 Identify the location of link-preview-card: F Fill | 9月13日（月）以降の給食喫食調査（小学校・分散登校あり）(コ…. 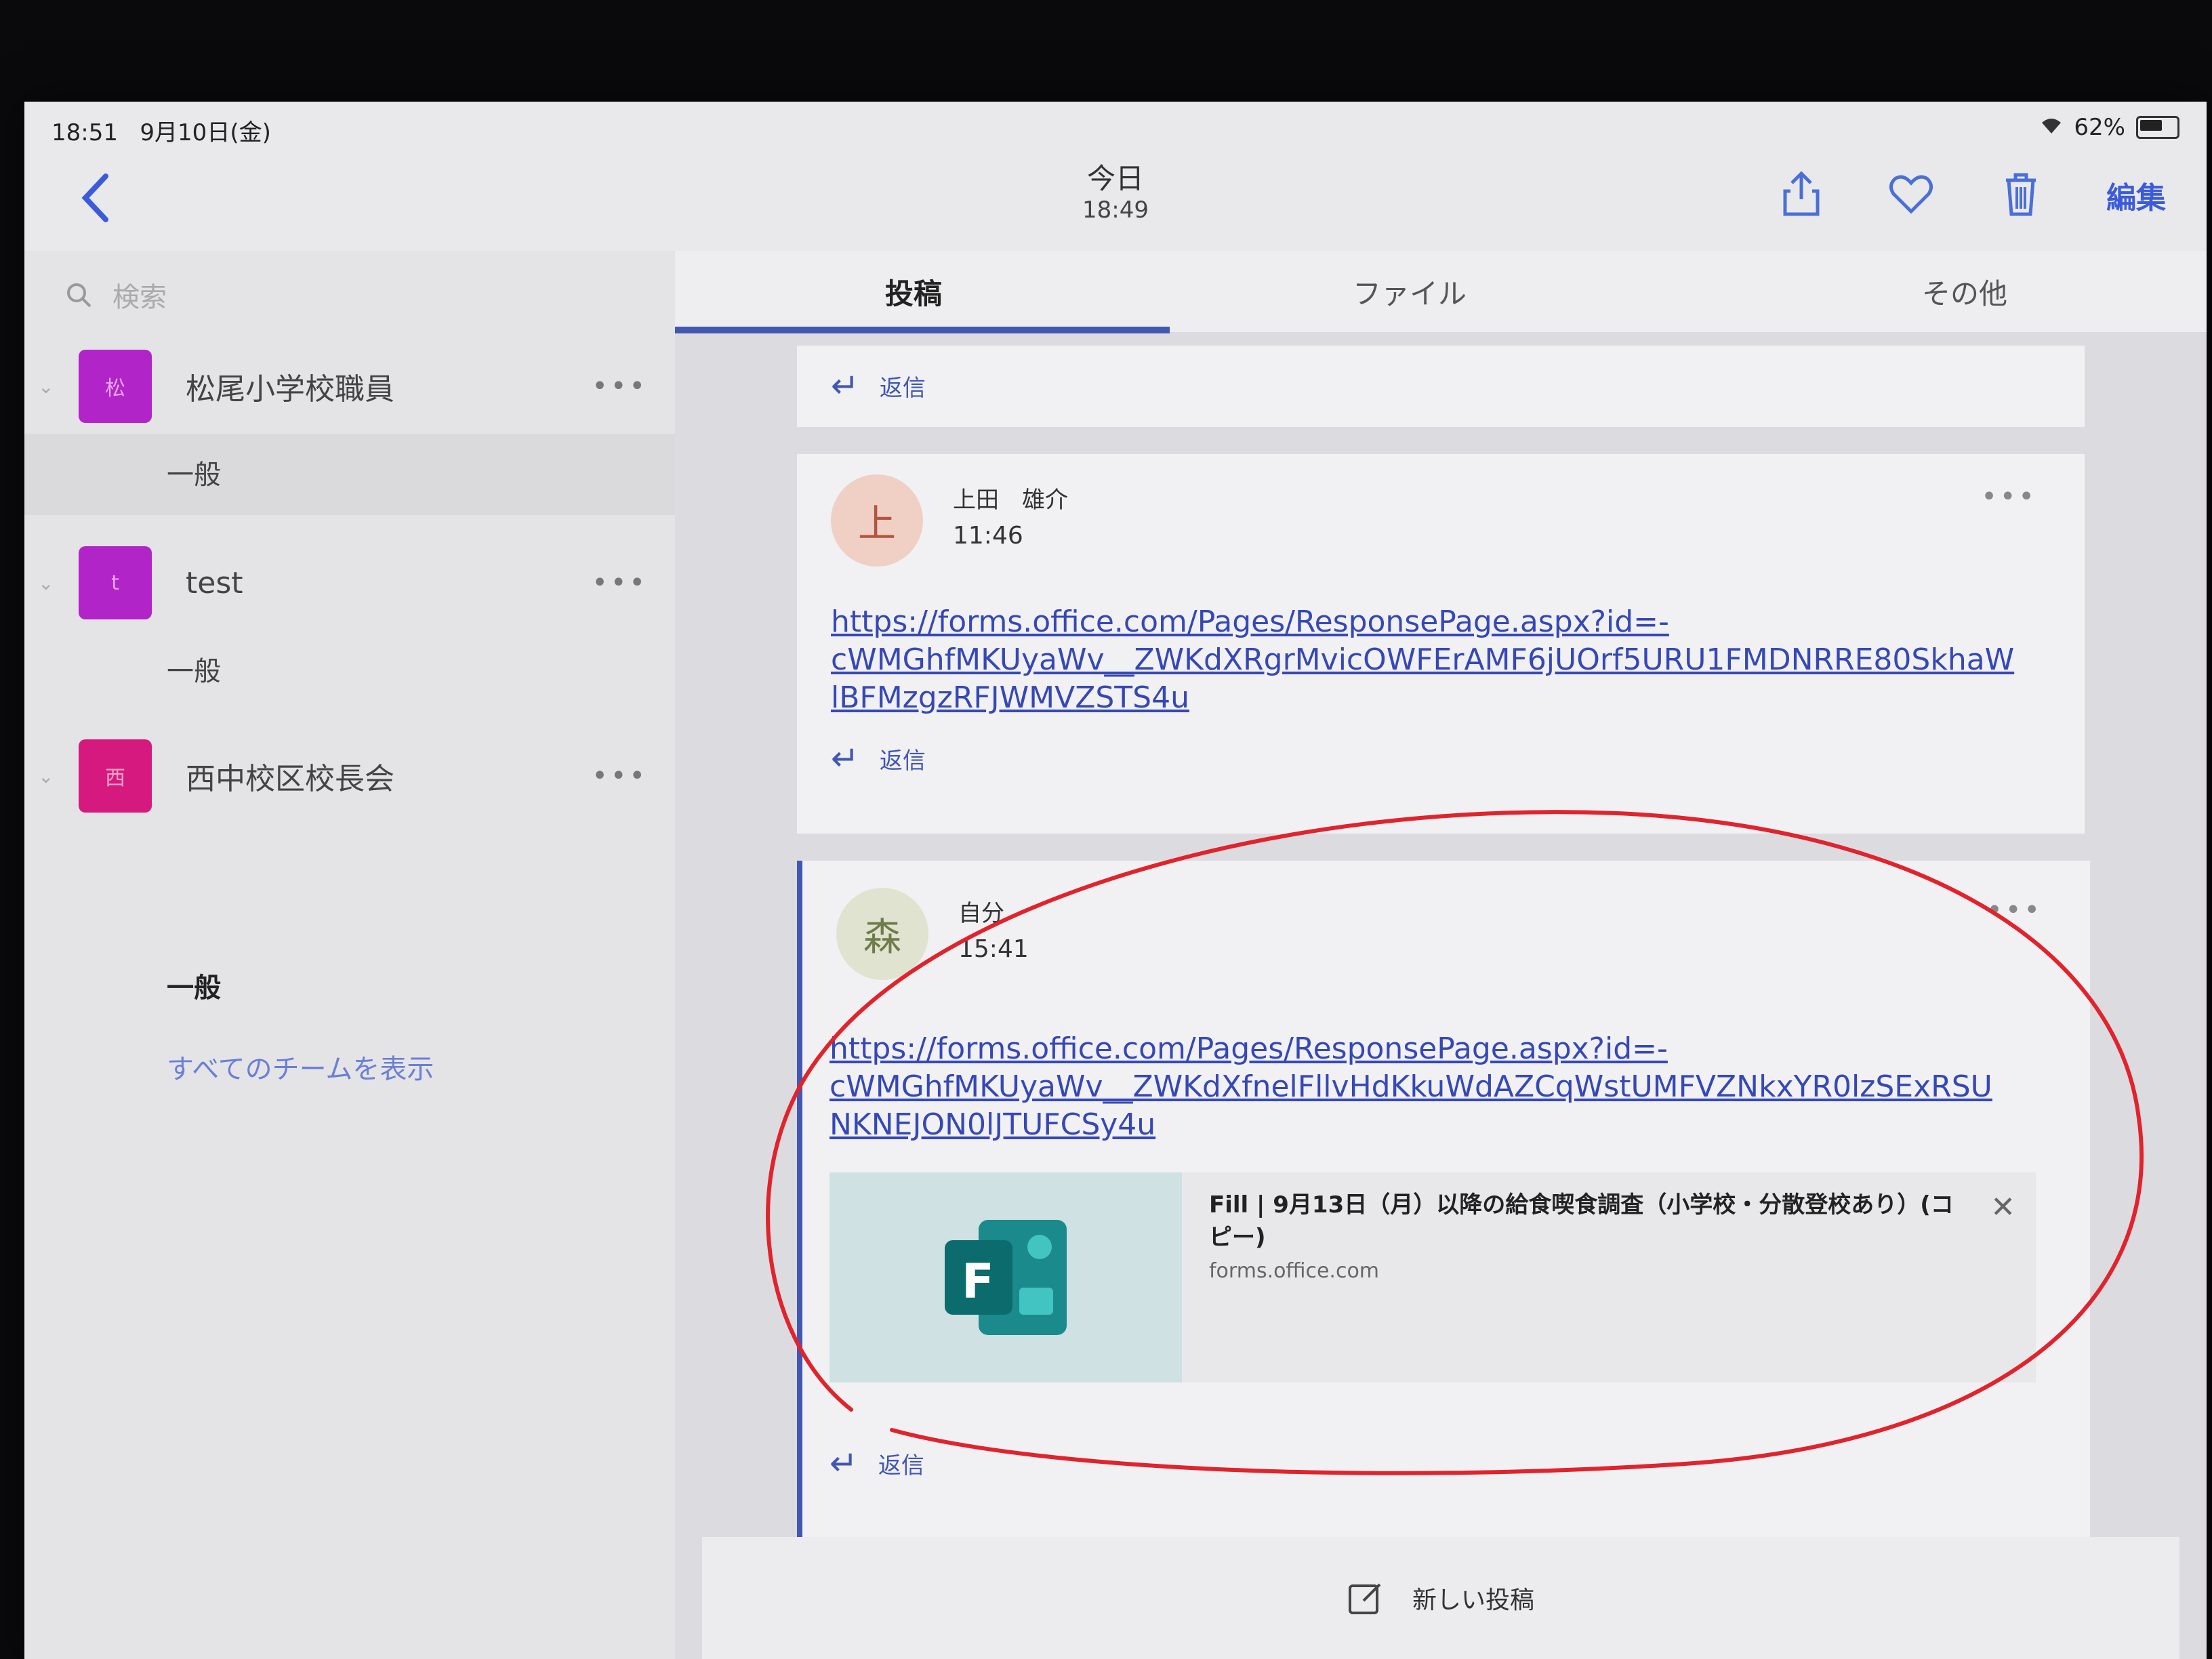
(1433, 1277).